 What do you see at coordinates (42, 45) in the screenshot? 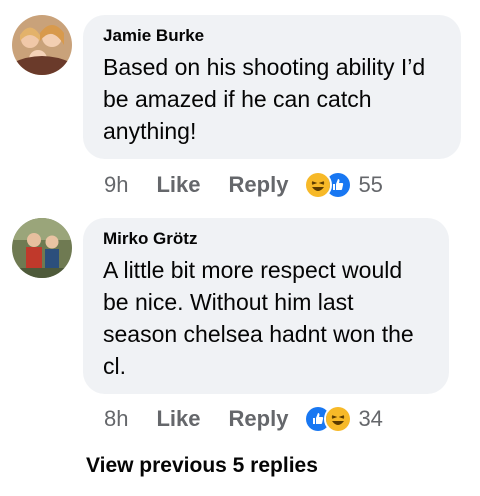
I see `avatar-jamie-burke` at bounding box center [42, 45].